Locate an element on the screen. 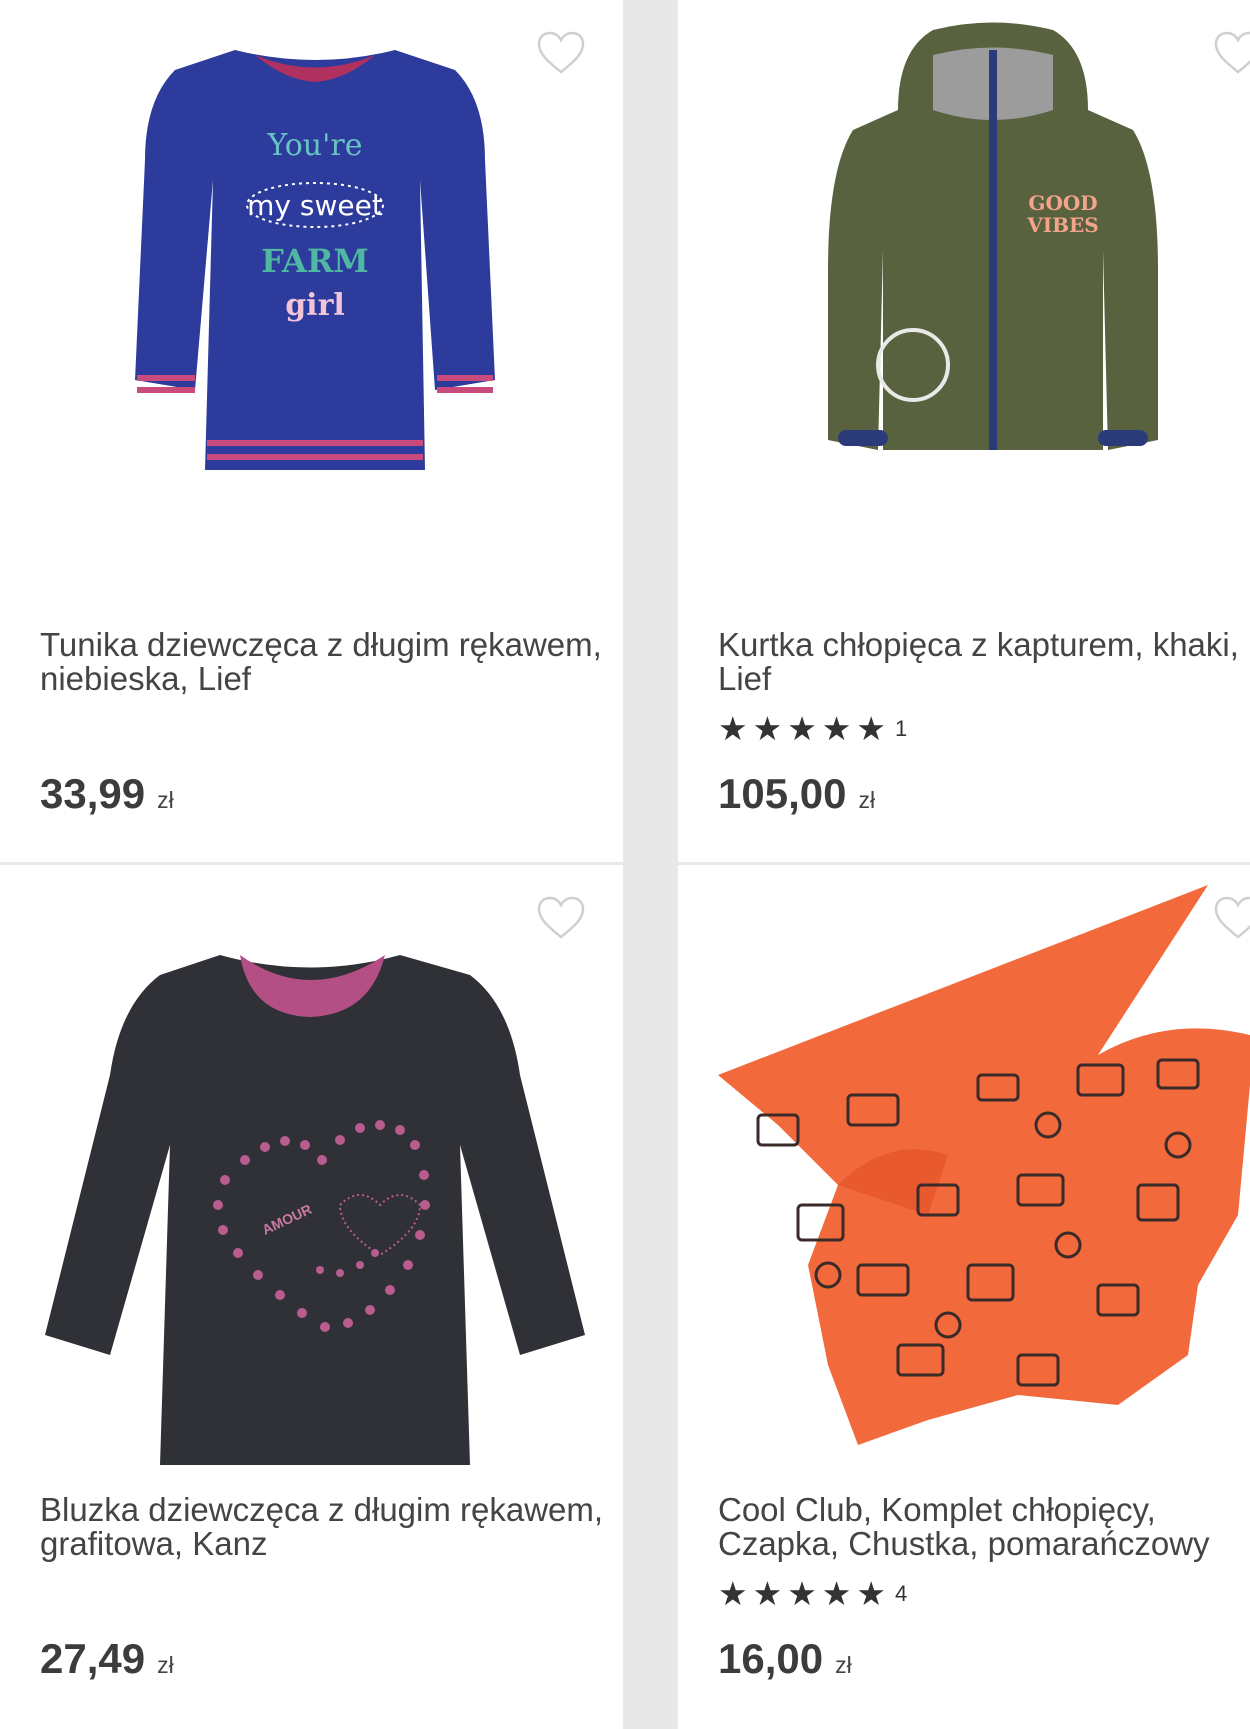 This screenshot has height=1729, width=1250. product-price: 27,49 zł is located at coordinates (107, 1659).